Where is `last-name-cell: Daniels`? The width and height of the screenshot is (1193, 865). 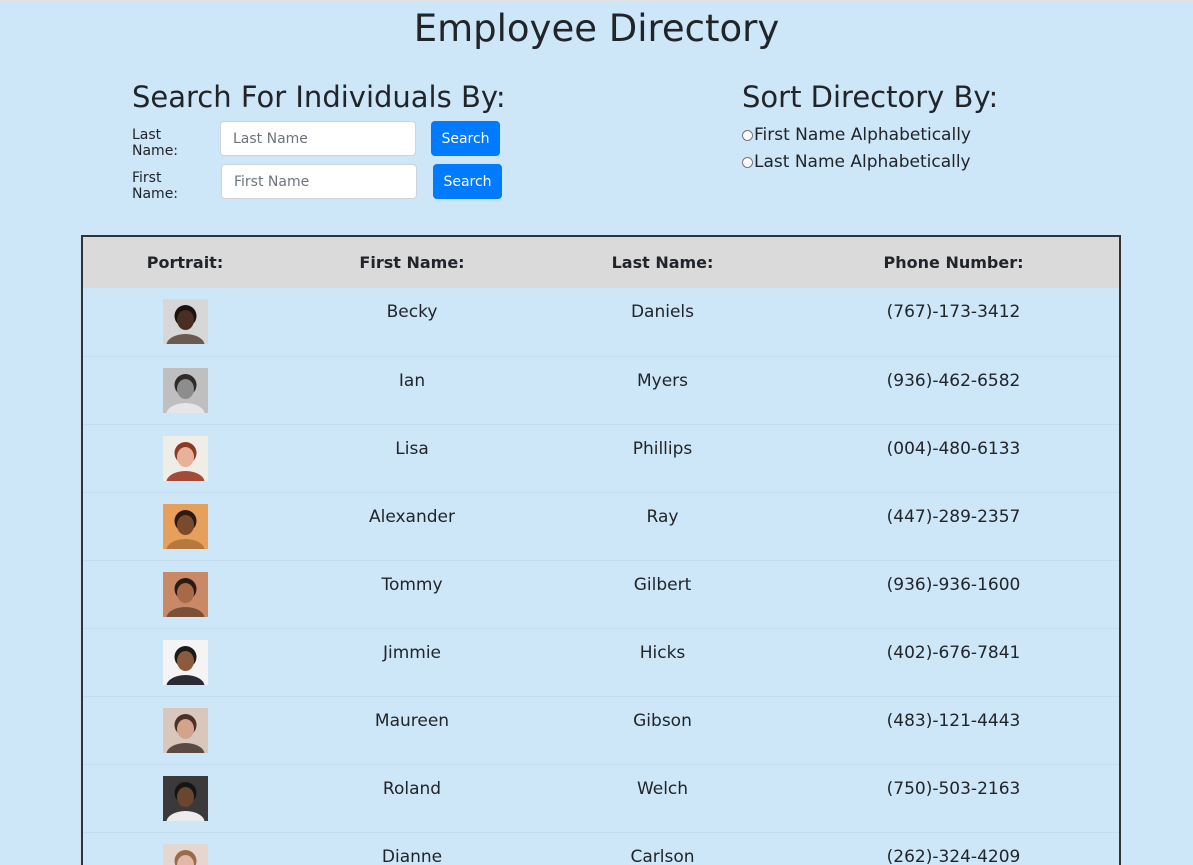
last-name-cell: Daniels is located at coordinates (662, 312).